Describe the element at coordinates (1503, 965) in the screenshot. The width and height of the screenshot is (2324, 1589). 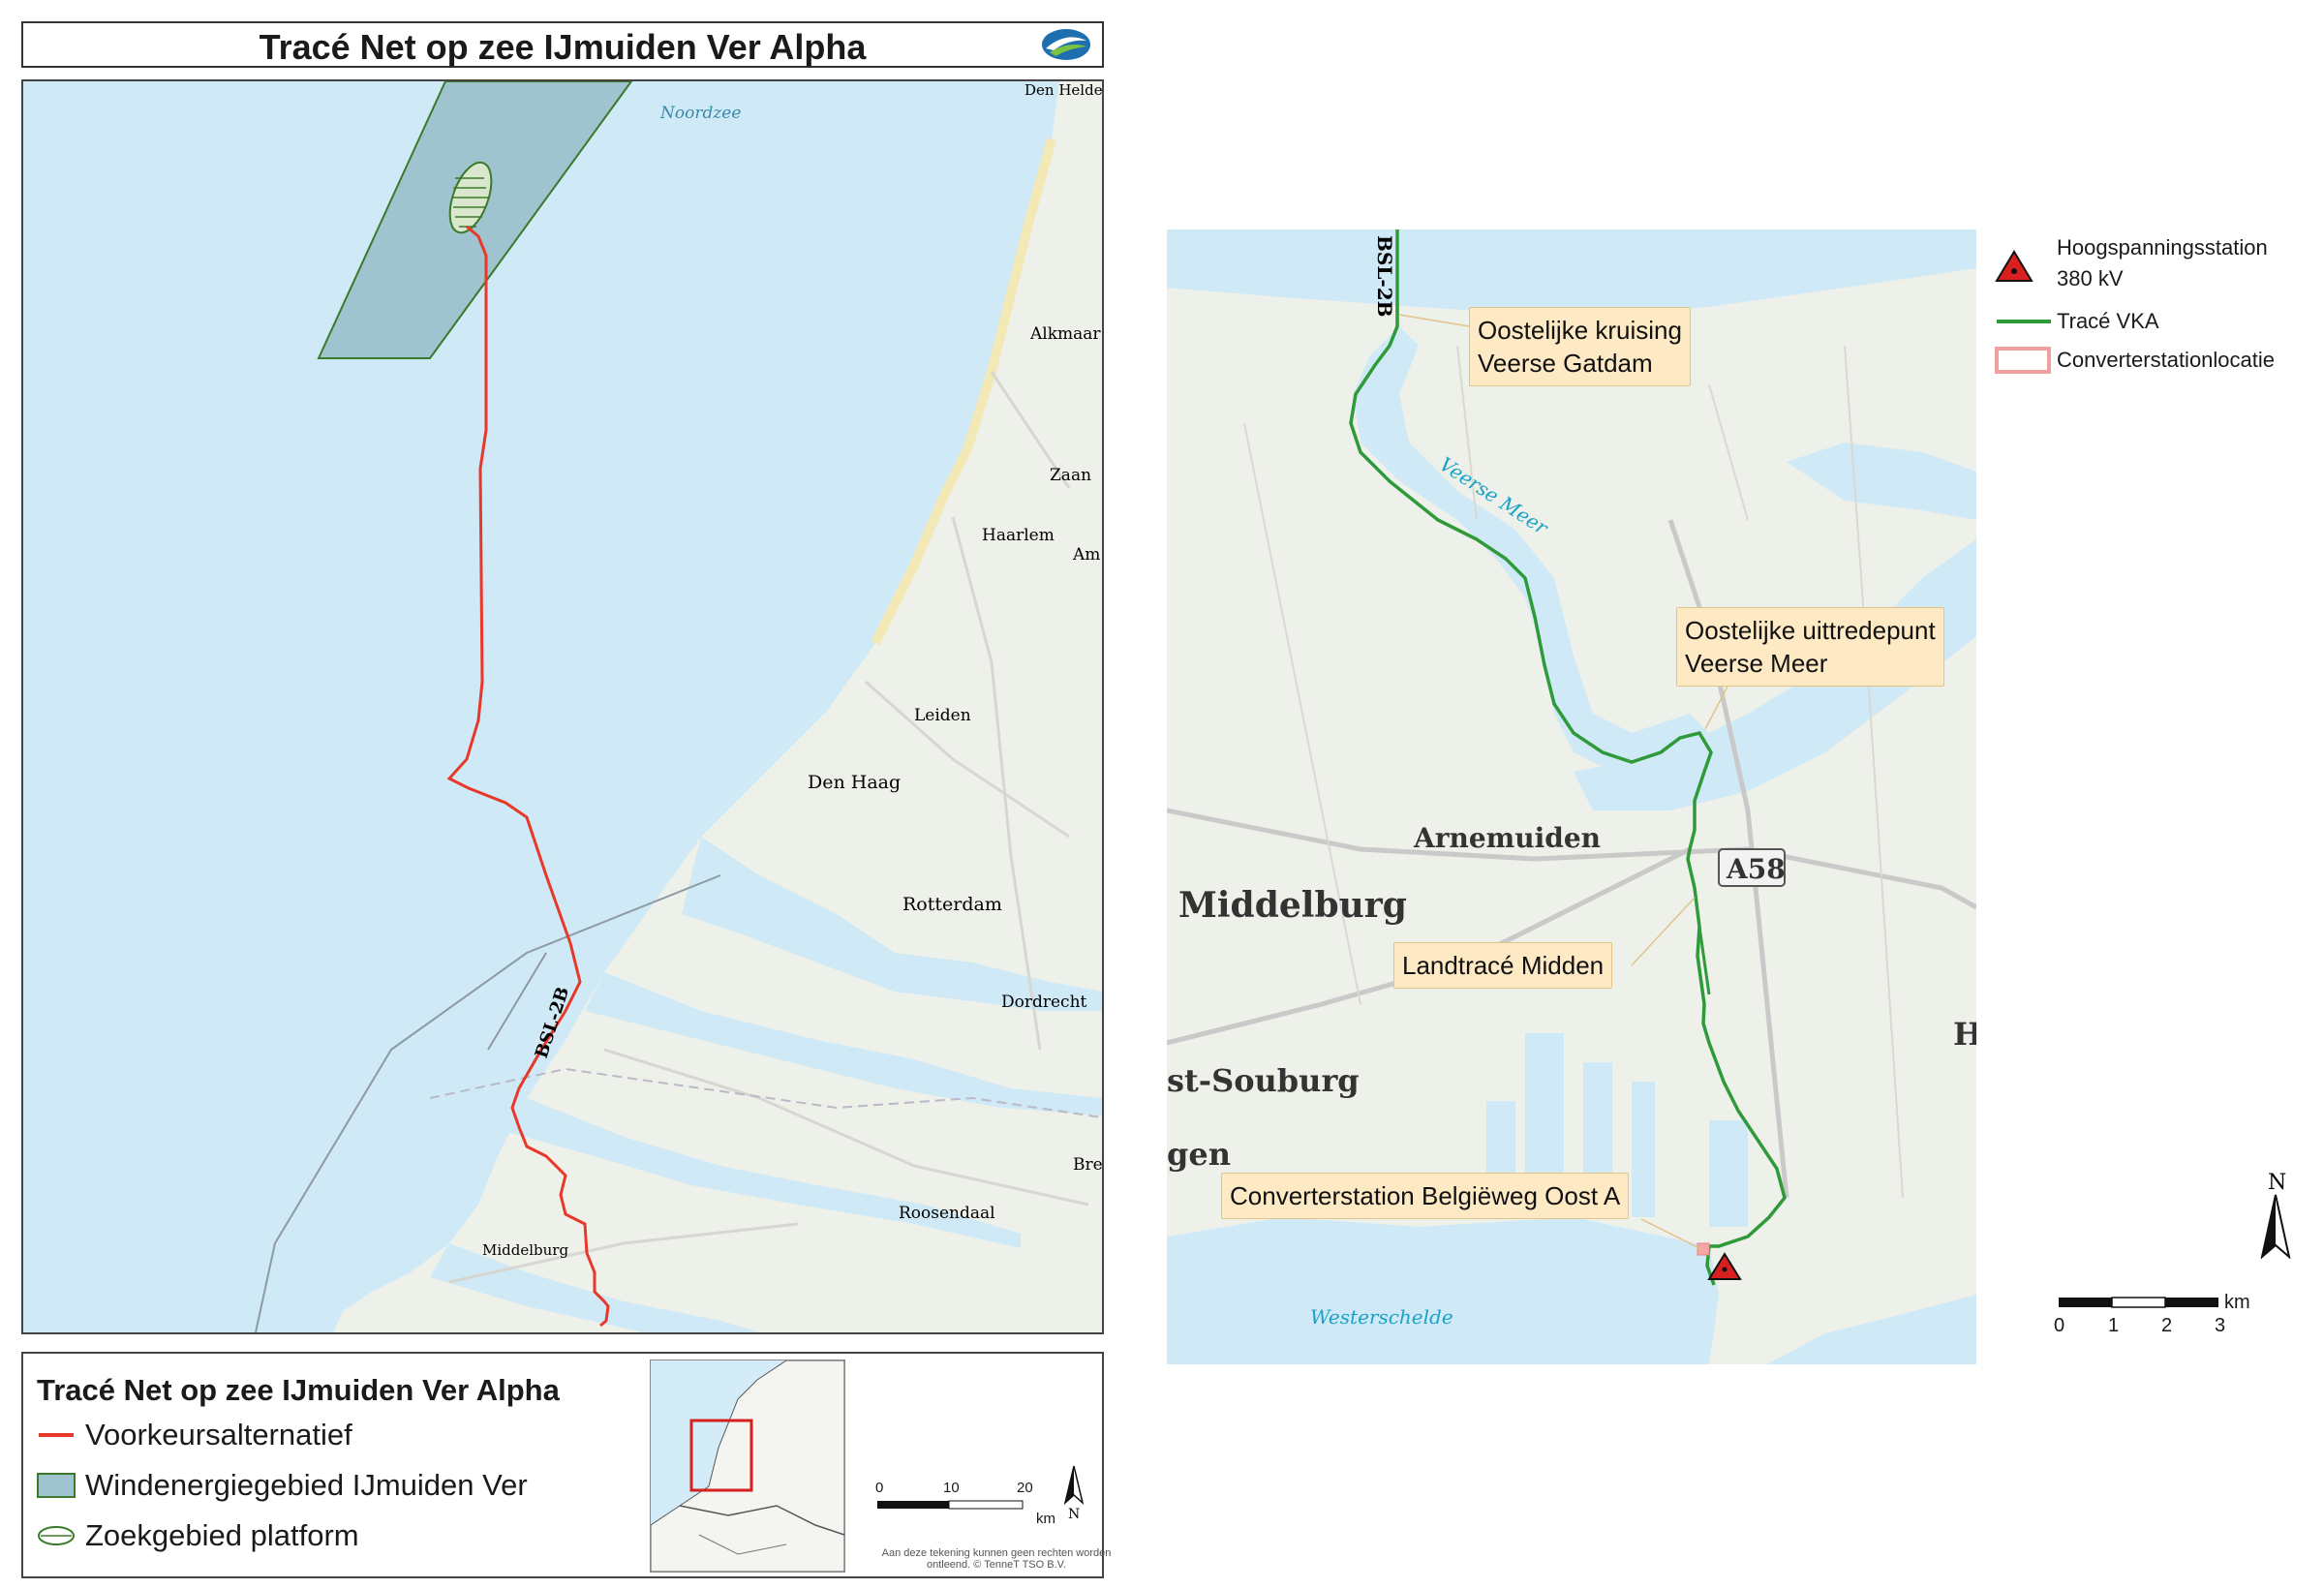
I see `callout-landtrace: Landtracé Midden` at that location.